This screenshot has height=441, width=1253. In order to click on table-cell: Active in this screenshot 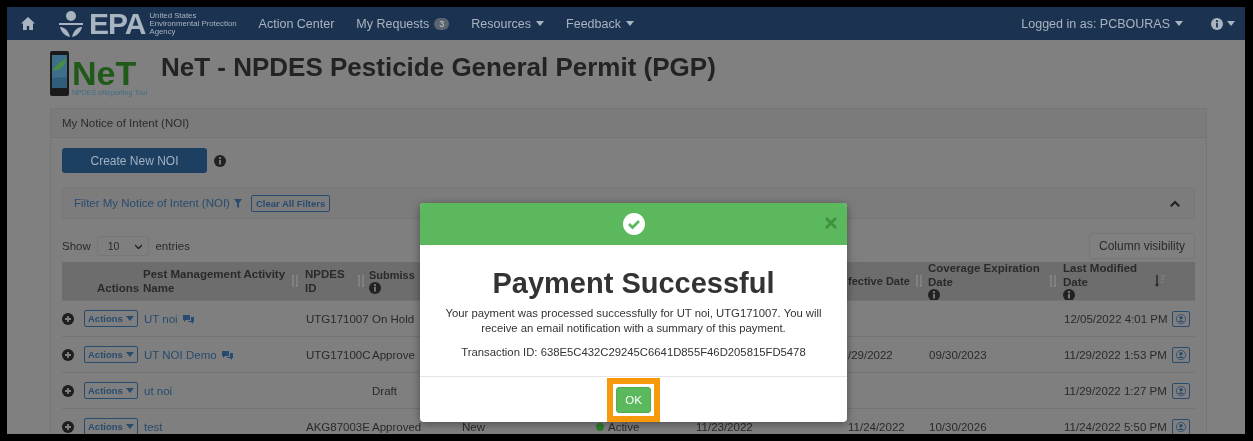, I will do `click(624, 426)`.